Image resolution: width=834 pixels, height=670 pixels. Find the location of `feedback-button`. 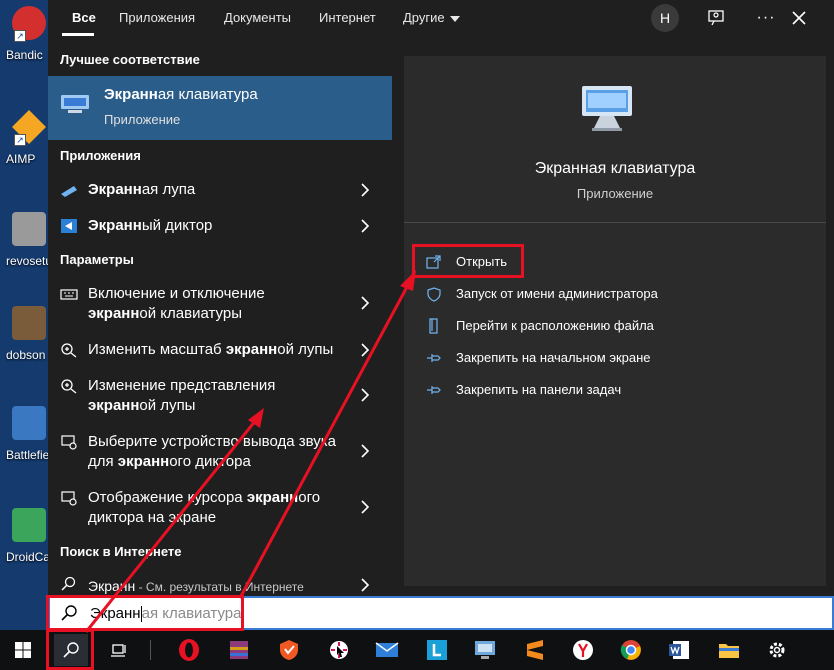

feedback-button is located at coordinates (716, 18).